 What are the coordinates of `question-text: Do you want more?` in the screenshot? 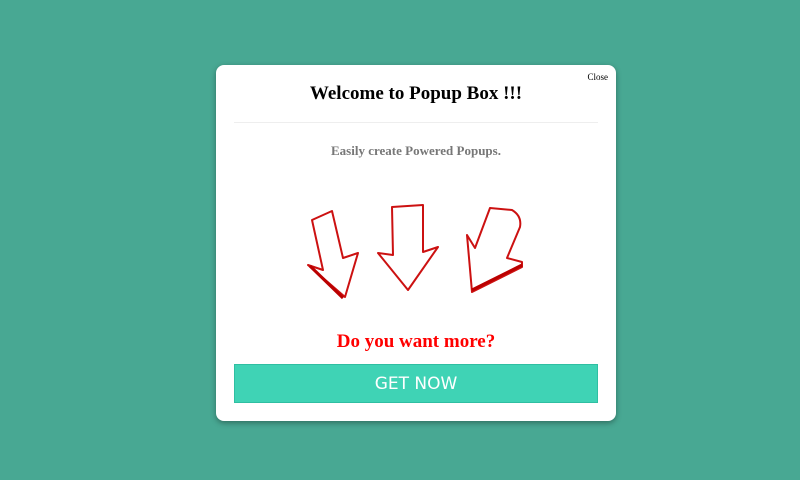 It's located at (416, 341).